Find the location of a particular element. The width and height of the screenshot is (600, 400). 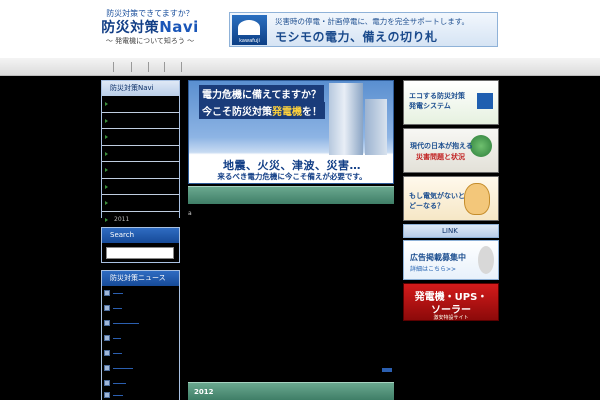

banner-text: どーなる？ is located at coordinates (426, 206).